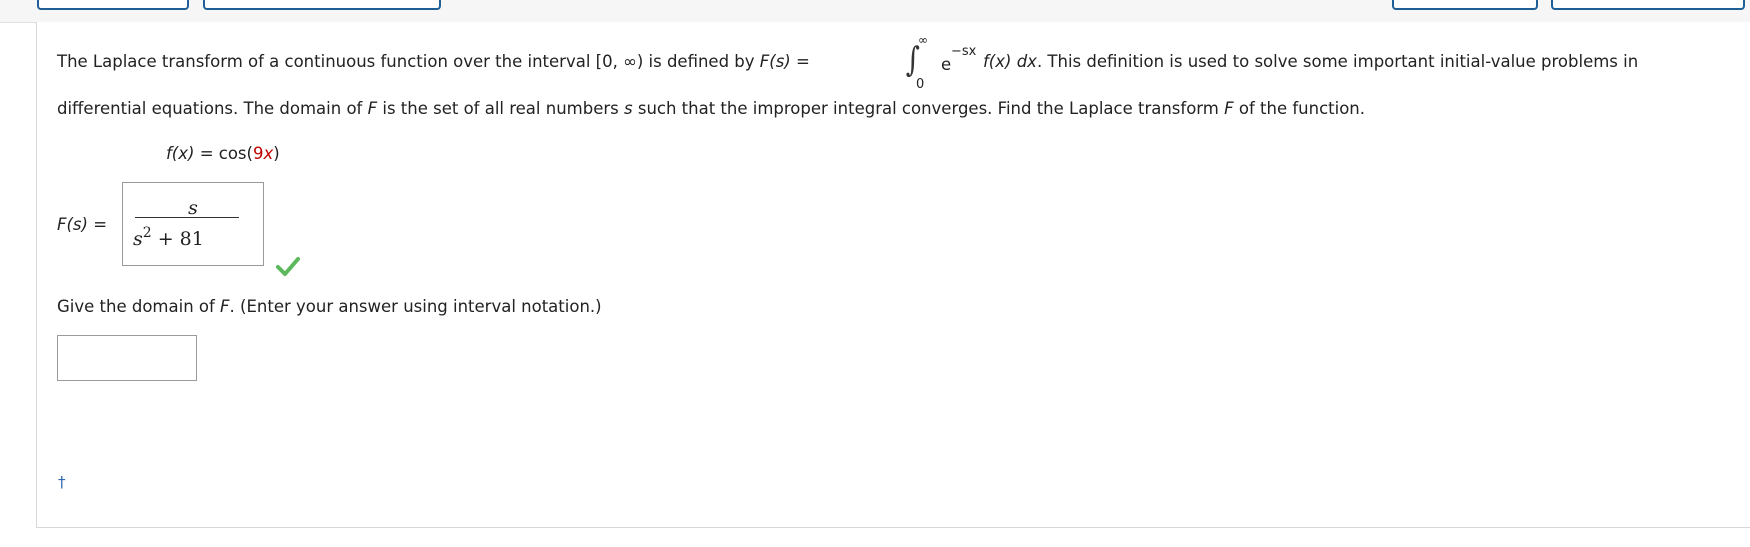  What do you see at coordinates (223, 153) in the screenshot?
I see `function-definition: f(x) = cos(9x)` at bounding box center [223, 153].